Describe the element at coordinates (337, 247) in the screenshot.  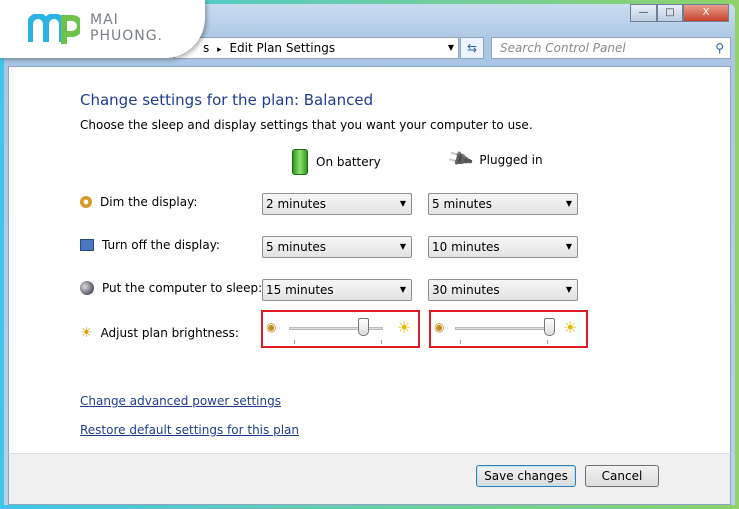
I see `turn-off-display-battery-select: 5 minutes ▼` at that location.